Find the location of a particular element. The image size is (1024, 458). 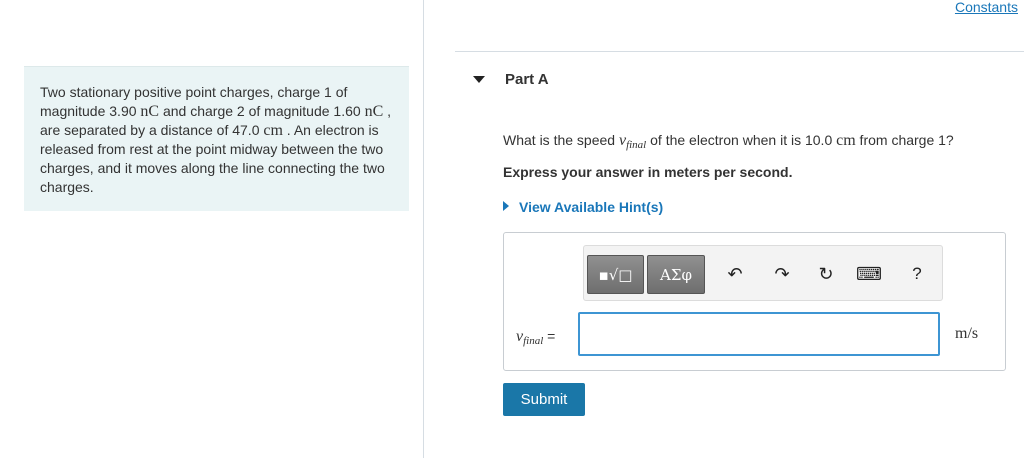

part-a-header: Part A is located at coordinates (739, 85).